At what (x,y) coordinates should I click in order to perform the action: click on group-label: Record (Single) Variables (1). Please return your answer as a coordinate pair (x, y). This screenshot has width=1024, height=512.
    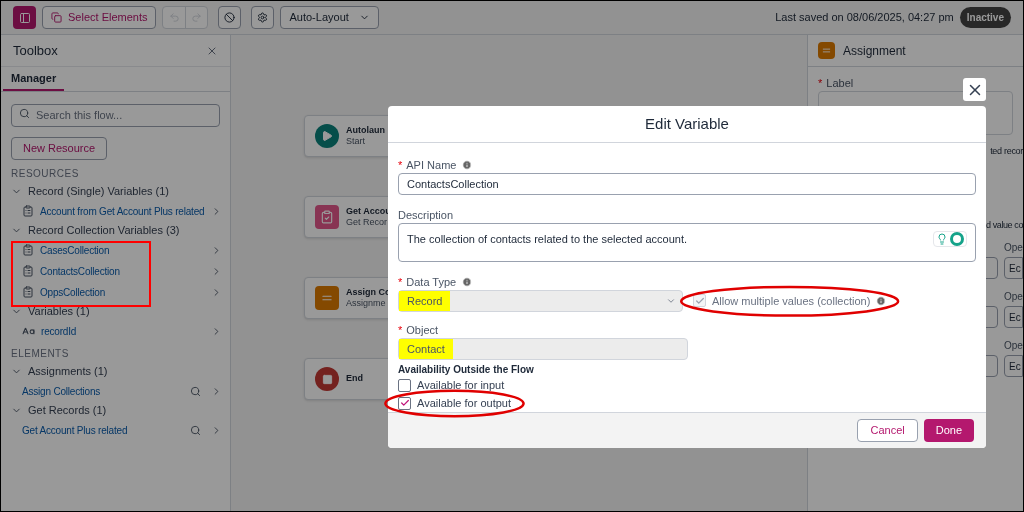
    Looking at the image, I should click on (99, 192).